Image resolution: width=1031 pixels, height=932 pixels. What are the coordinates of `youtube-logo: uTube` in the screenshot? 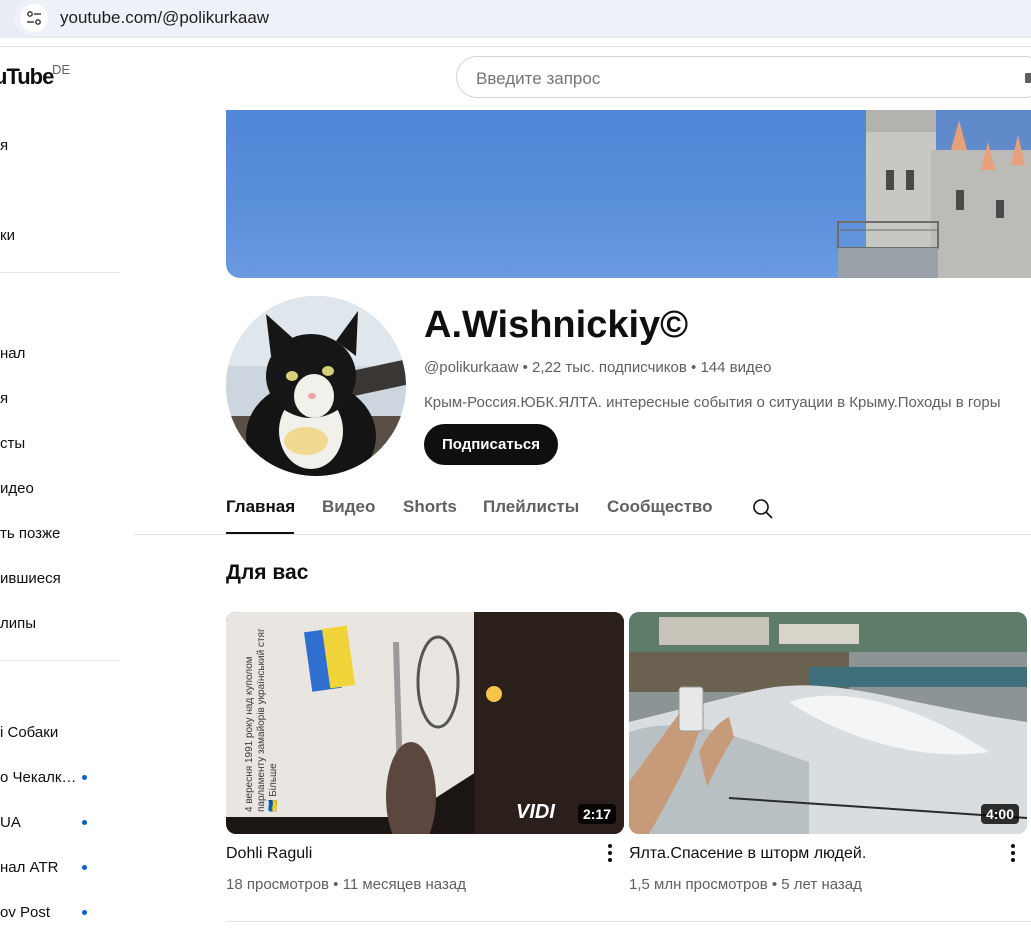 It's located at (27, 77).